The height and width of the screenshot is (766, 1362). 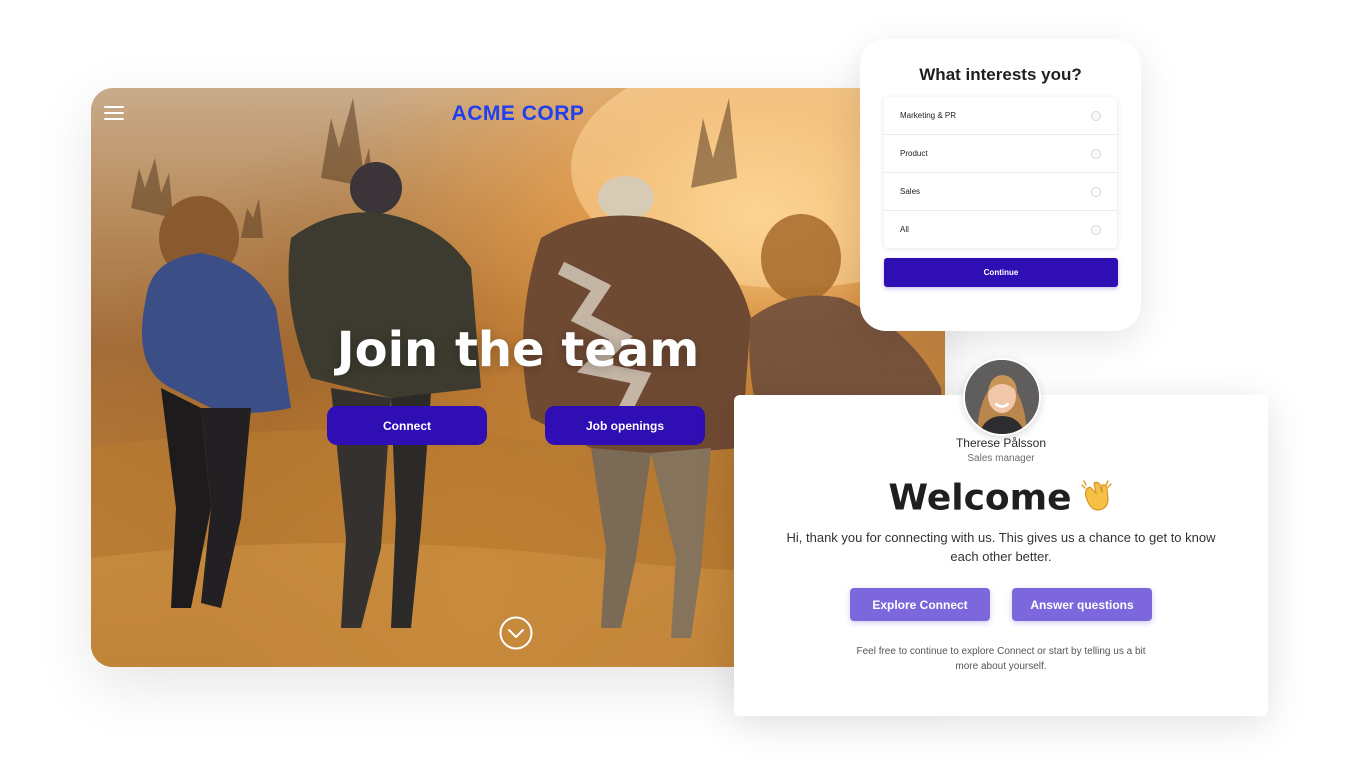 What do you see at coordinates (1000, 116) in the screenshot?
I see `interest-option: Marketing & PR` at bounding box center [1000, 116].